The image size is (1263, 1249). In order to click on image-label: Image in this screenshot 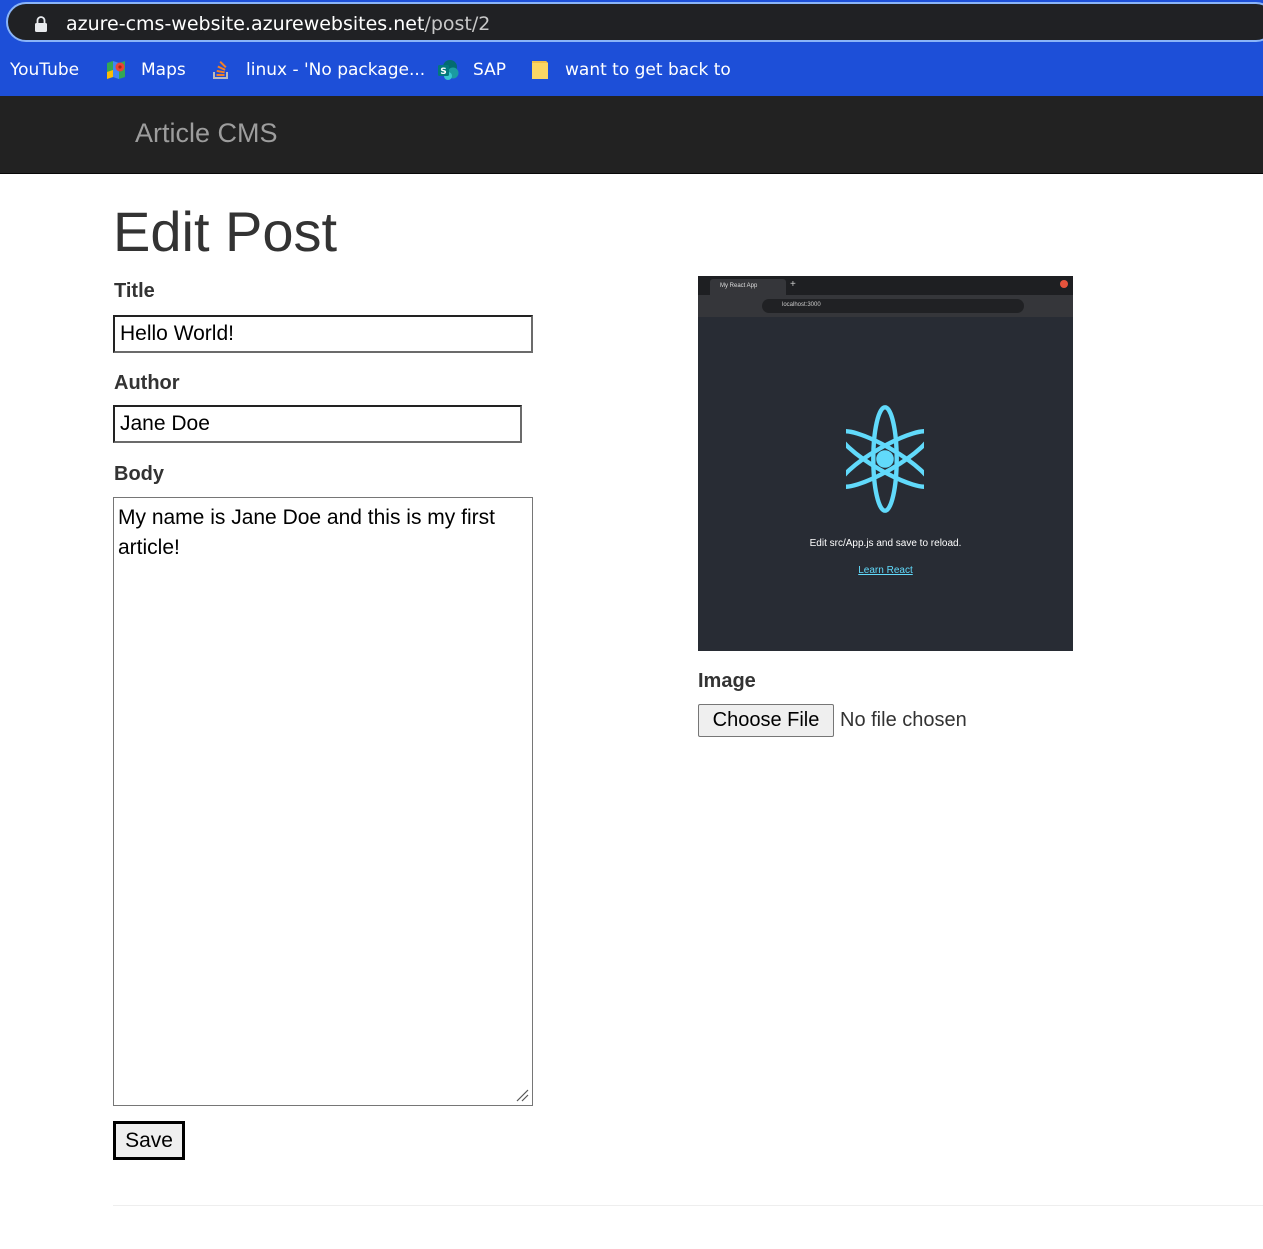, I will do `click(727, 681)`.